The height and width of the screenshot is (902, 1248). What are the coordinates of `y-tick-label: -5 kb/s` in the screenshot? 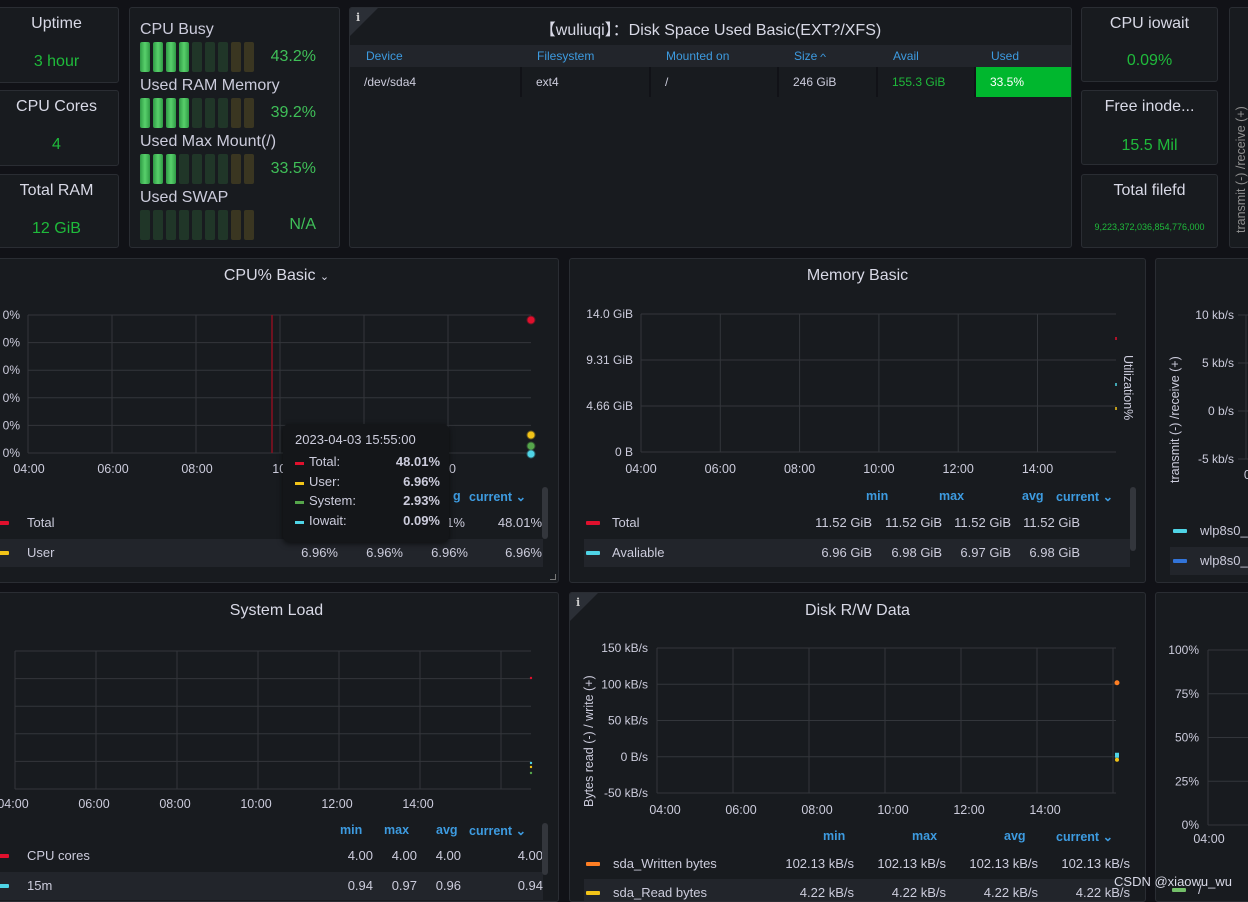 It's located at (1216, 459).